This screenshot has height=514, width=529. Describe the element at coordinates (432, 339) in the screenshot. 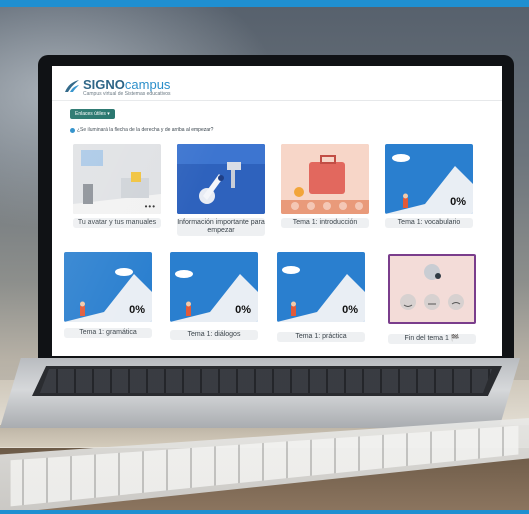

I see `tile-caption: Fin del tema 1 🏁` at that location.